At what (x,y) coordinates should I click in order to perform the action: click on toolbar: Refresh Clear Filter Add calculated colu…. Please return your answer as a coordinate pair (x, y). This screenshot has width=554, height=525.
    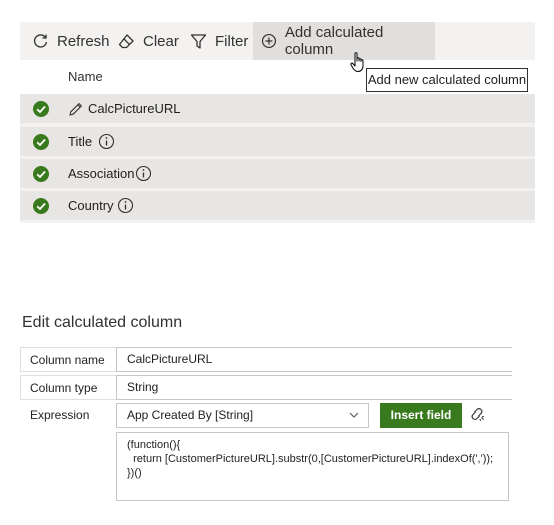
    Looking at the image, I should click on (277, 41).